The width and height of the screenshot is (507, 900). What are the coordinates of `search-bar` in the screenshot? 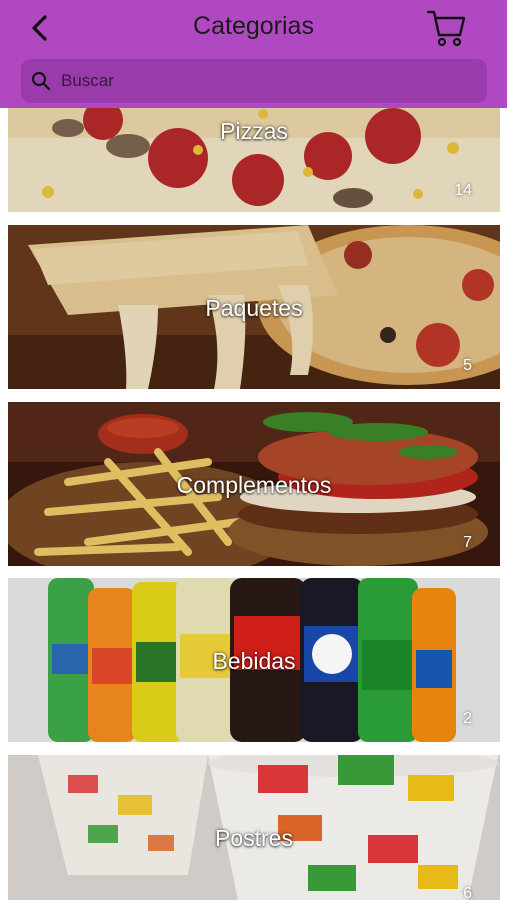 It's located at (254, 81).